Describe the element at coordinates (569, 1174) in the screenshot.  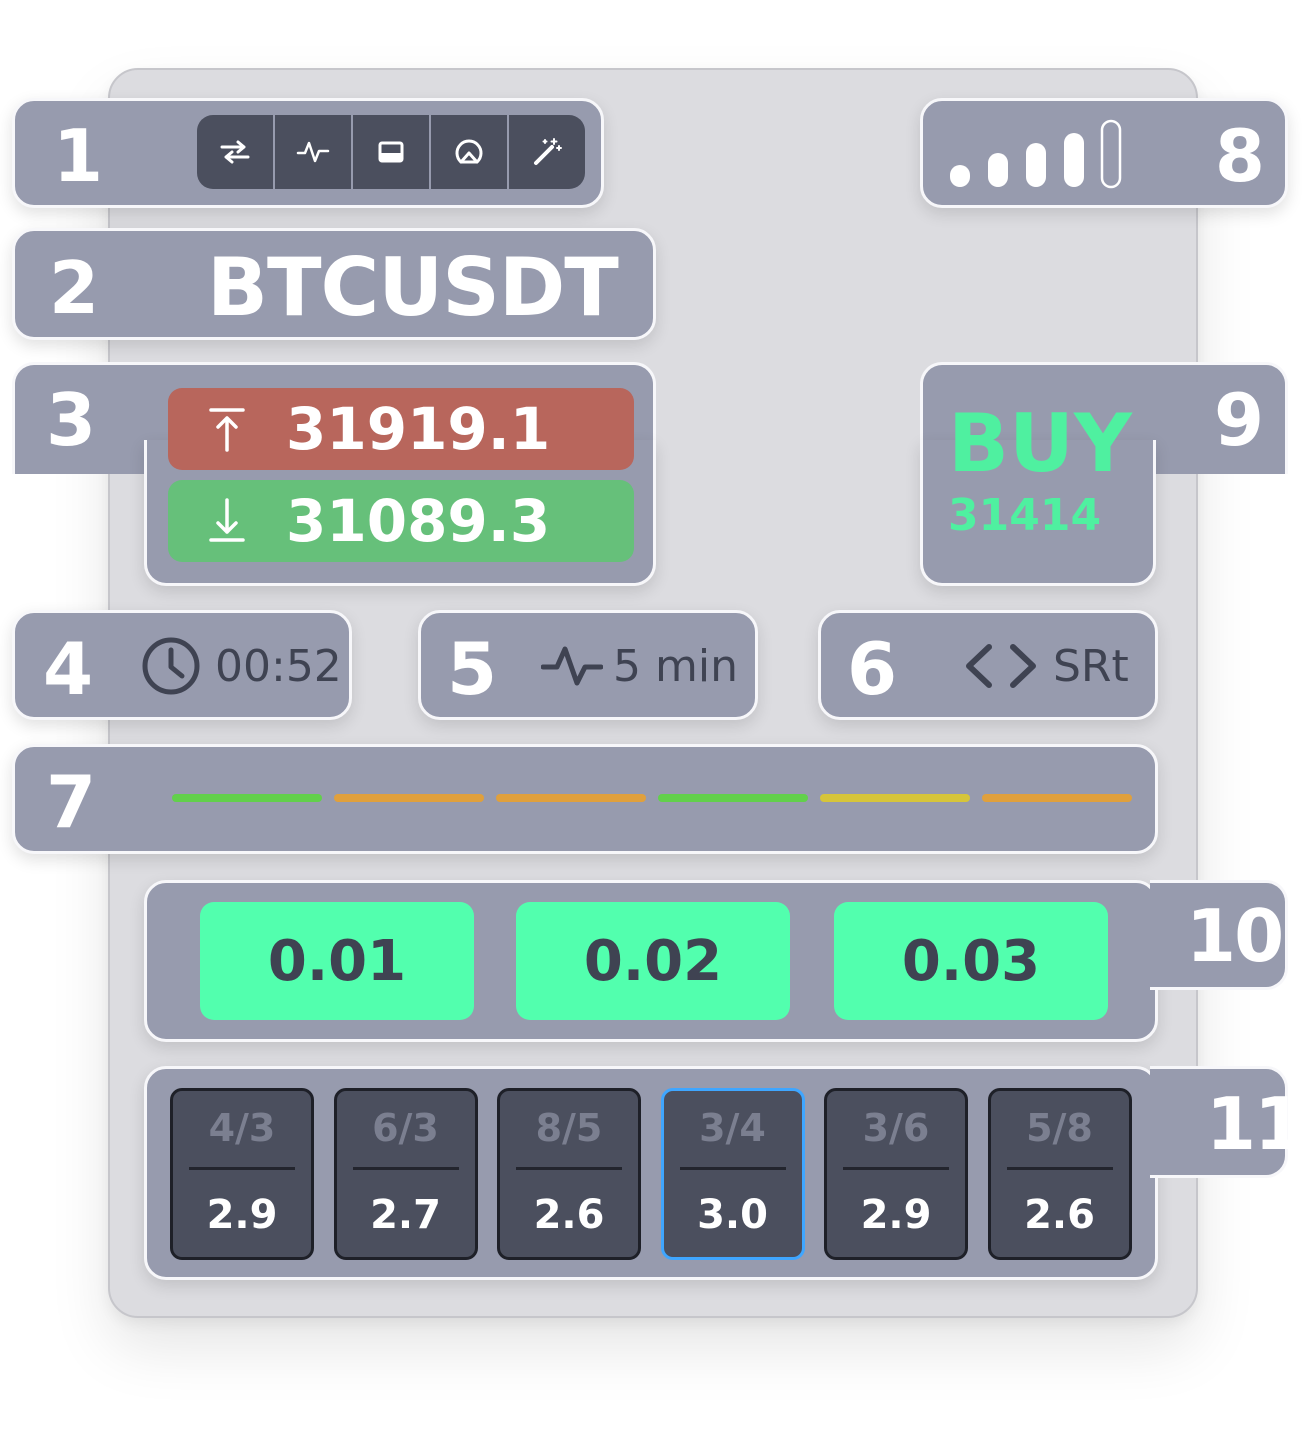
I see `ratio-button: 8/5 2.6` at that location.